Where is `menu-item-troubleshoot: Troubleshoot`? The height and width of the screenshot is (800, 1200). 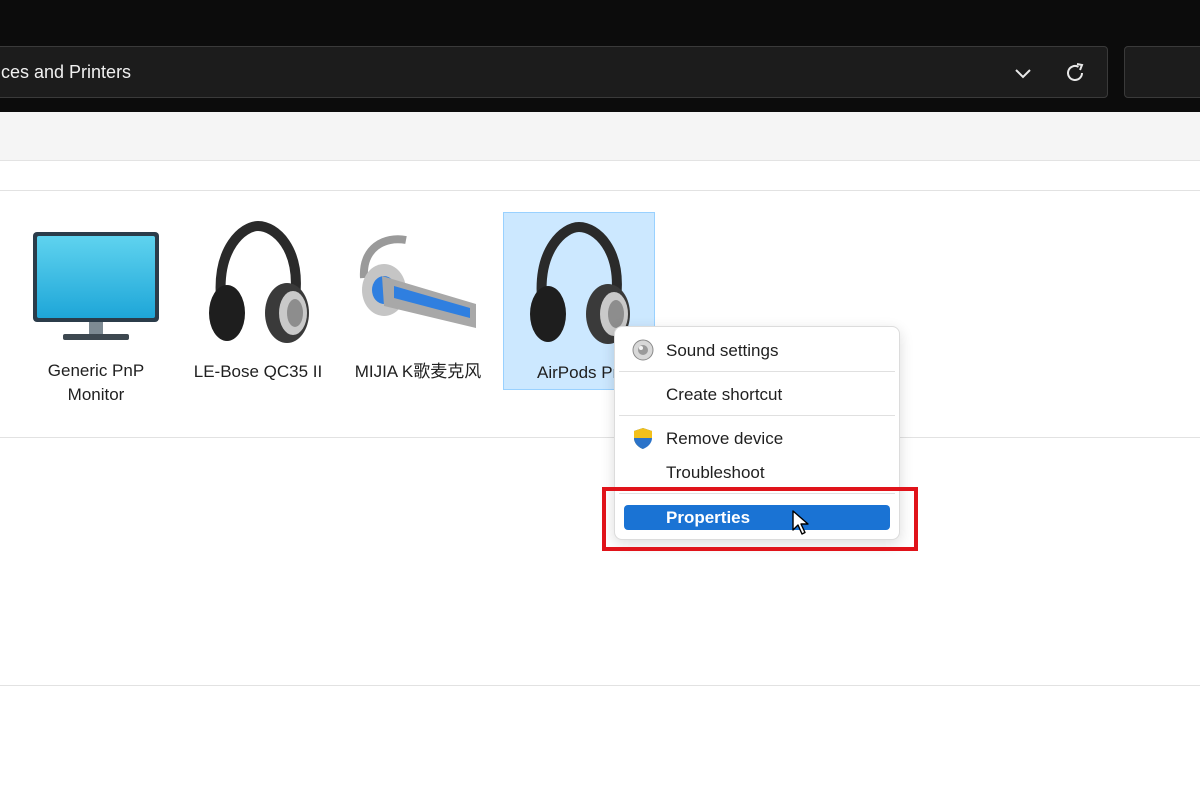 menu-item-troubleshoot: Troubleshoot is located at coordinates (757, 472).